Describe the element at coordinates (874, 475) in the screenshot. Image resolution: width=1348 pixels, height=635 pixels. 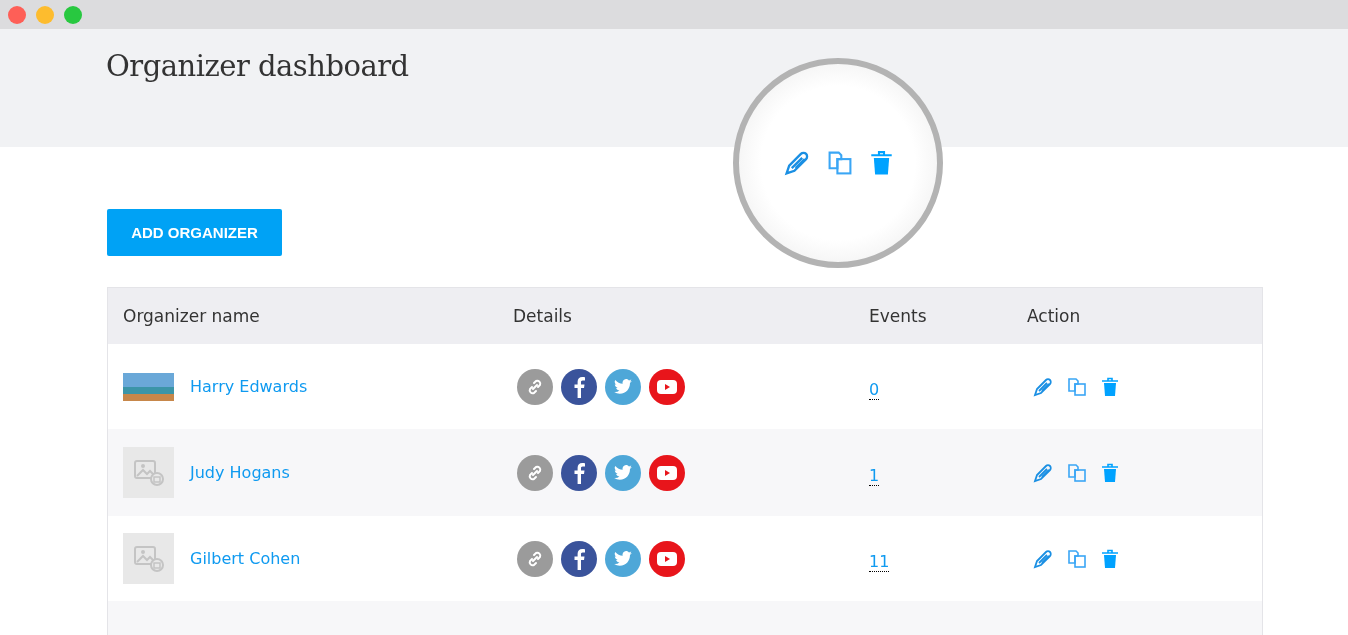
I see `events-count-link: 1` at that location.